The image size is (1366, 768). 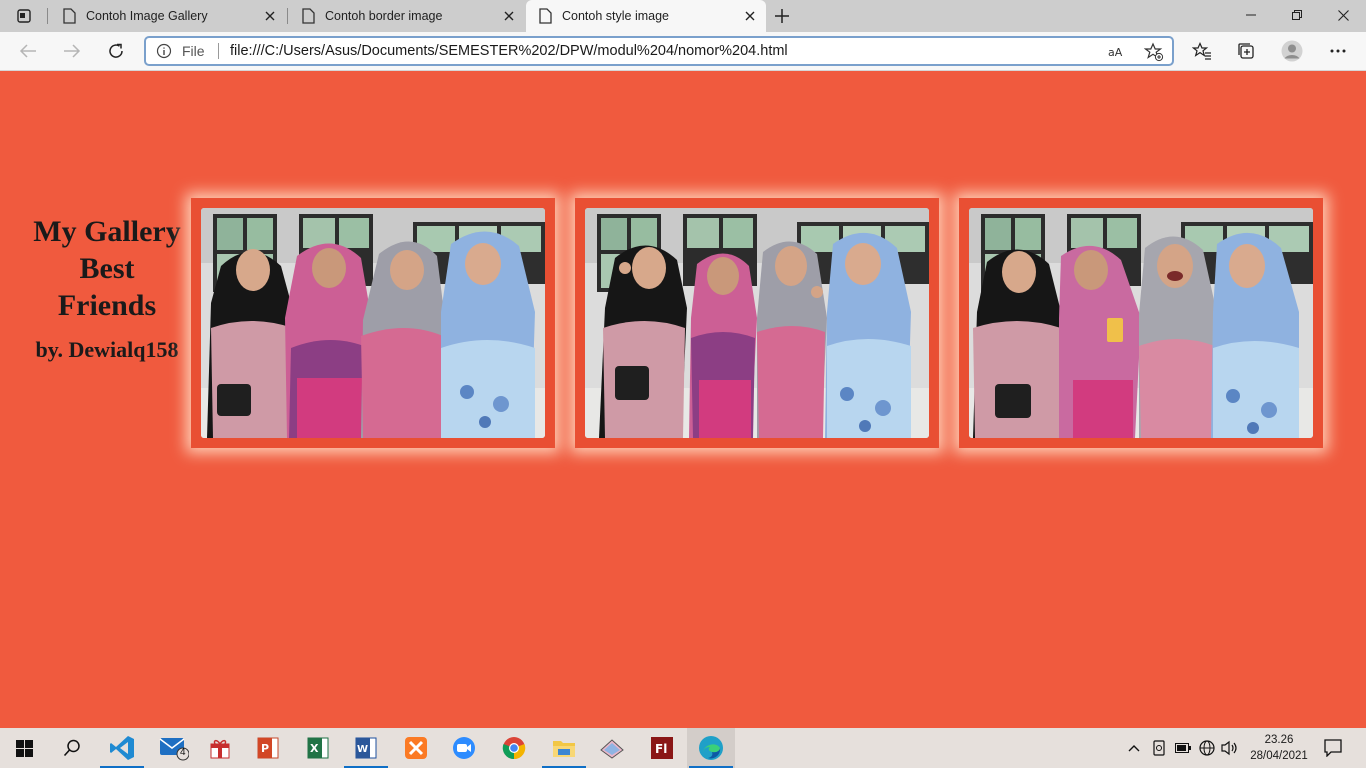 I want to click on taskbar-edge, so click(x=711, y=748).